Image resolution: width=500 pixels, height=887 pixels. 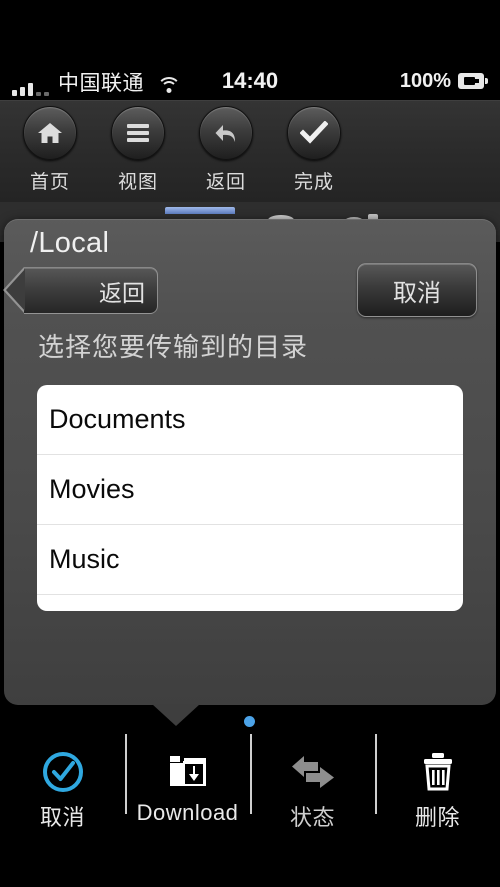 What do you see at coordinates (250, 490) in the screenshot?
I see `list-item: Movies` at bounding box center [250, 490].